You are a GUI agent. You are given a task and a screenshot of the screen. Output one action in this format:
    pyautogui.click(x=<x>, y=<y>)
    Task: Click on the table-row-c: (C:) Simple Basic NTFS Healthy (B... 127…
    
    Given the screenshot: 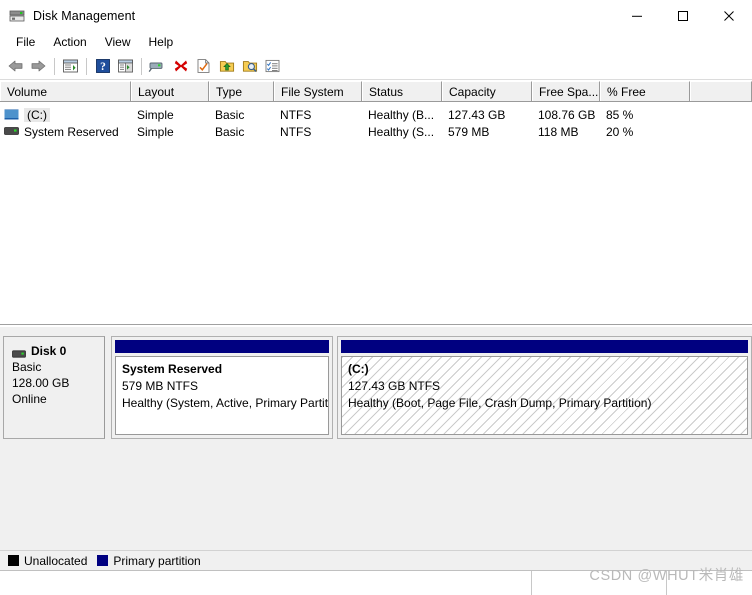 What is the action you would take?
    pyautogui.click(x=376, y=114)
    